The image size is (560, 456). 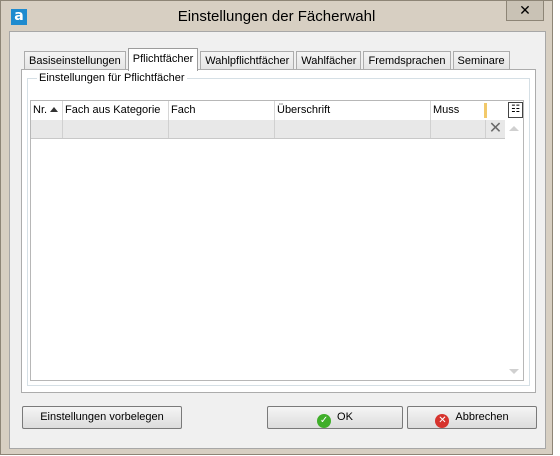 What do you see at coordinates (116, 110) in the screenshot?
I see `column-header-fach-aus-kategorie: Fach aus Kategorie` at bounding box center [116, 110].